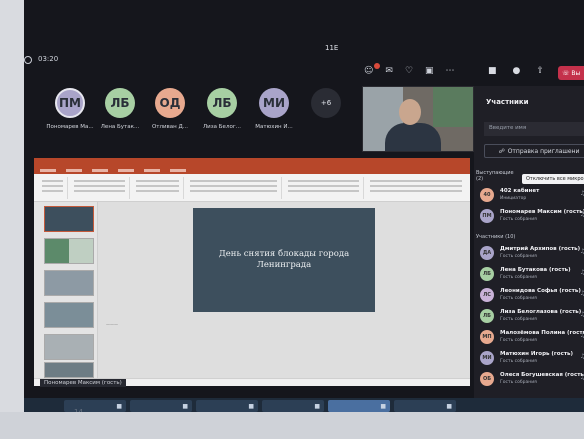  I want to click on notification-badge, so click(377, 66).